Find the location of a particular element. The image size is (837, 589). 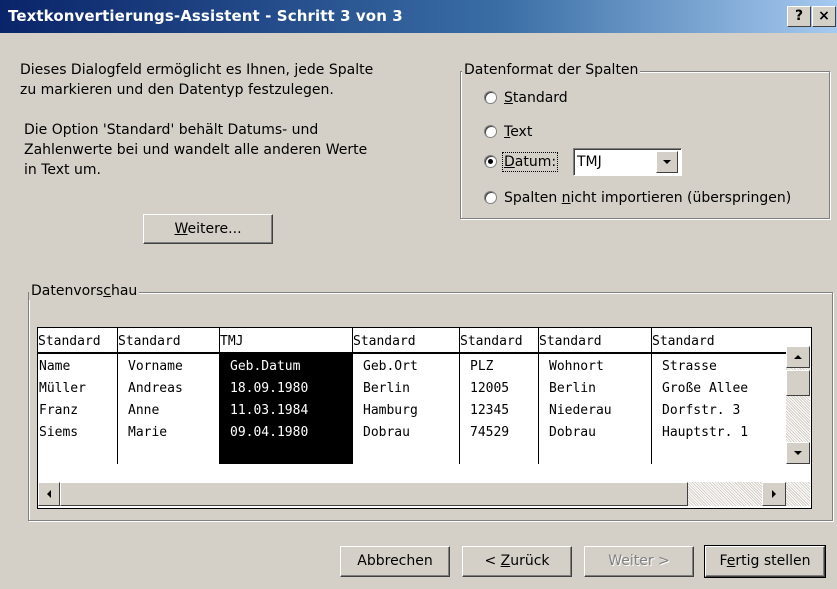

back-button: < Zurück is located at coordinates (517, 561).